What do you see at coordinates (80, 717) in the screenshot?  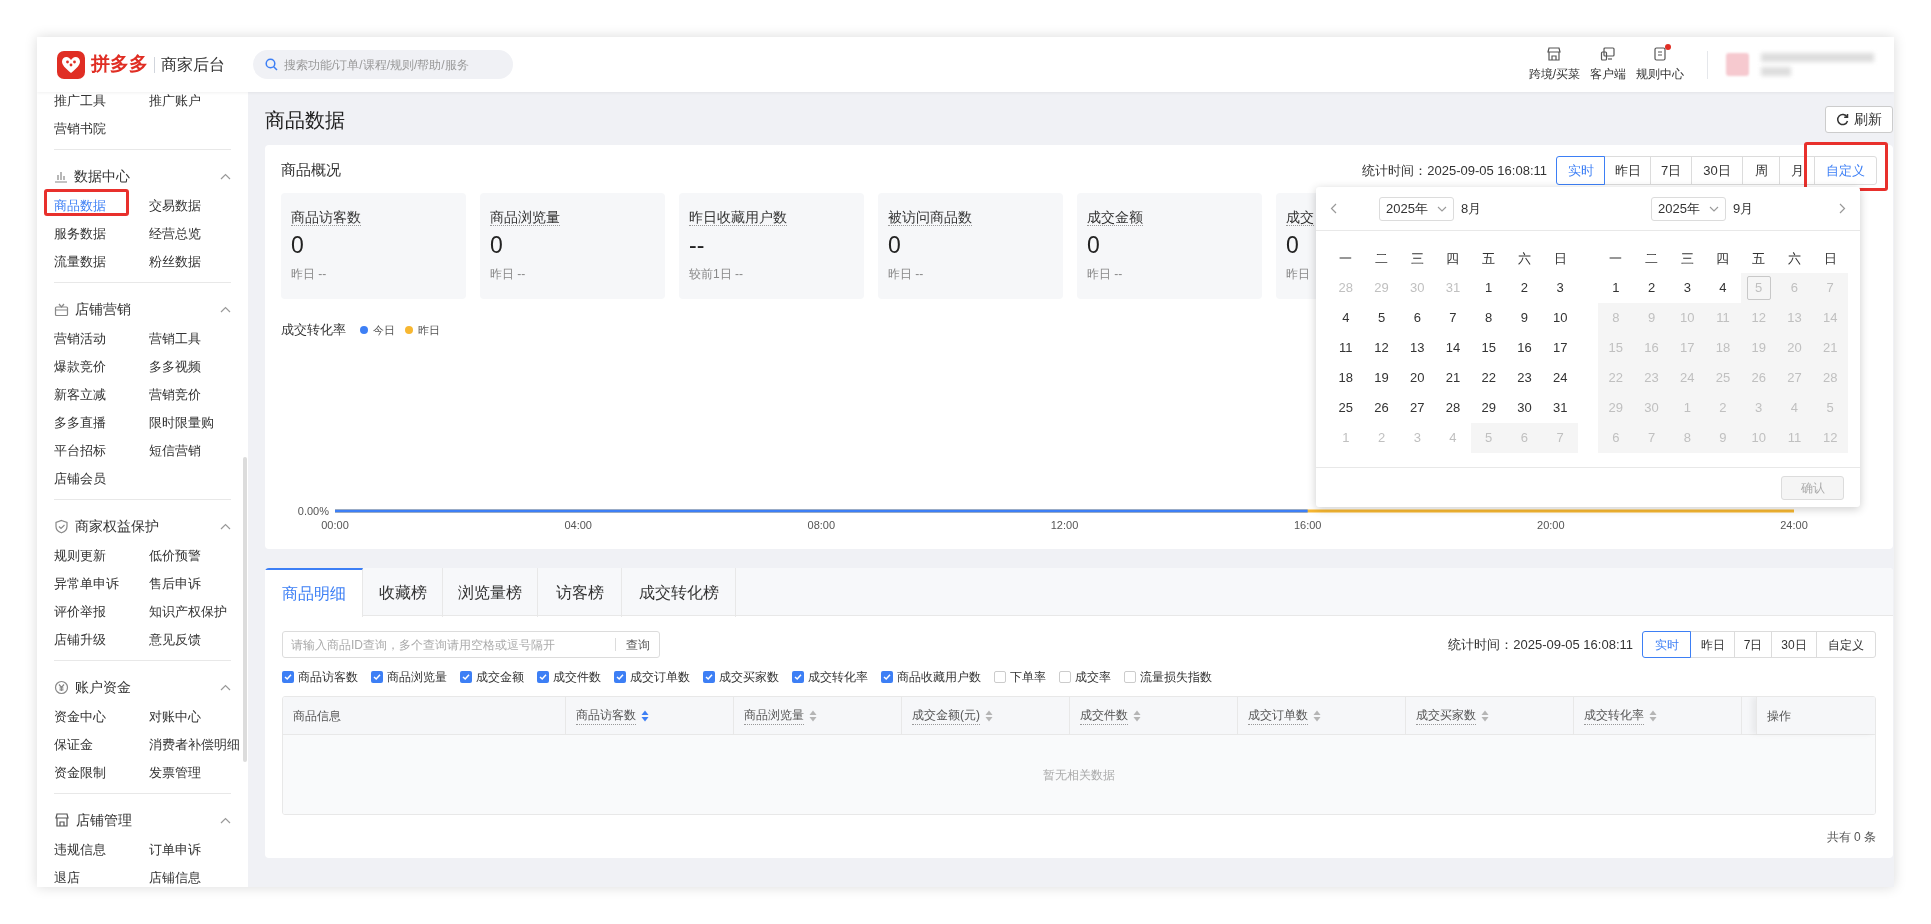 I see `sidebar-link: 资金中心` at bounding box center [80, 717].